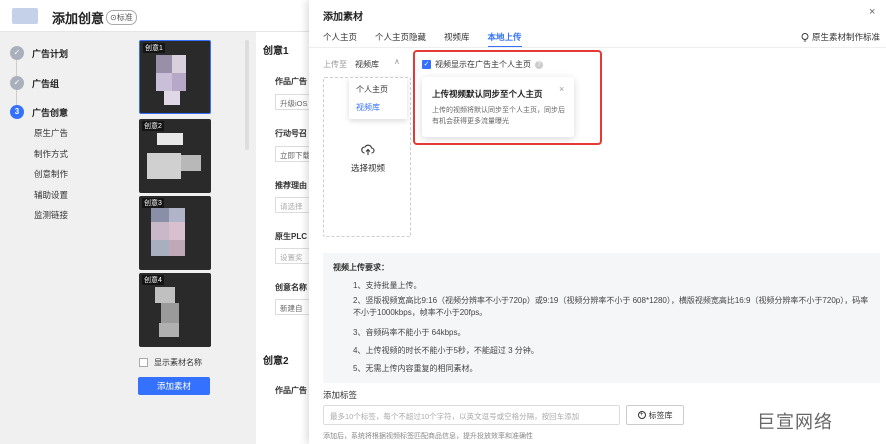  What do you see at coordinates (178, 362) in the screenshot?
I see `checkbox-label: 显示素材名称` at bounding box center [178, 362].